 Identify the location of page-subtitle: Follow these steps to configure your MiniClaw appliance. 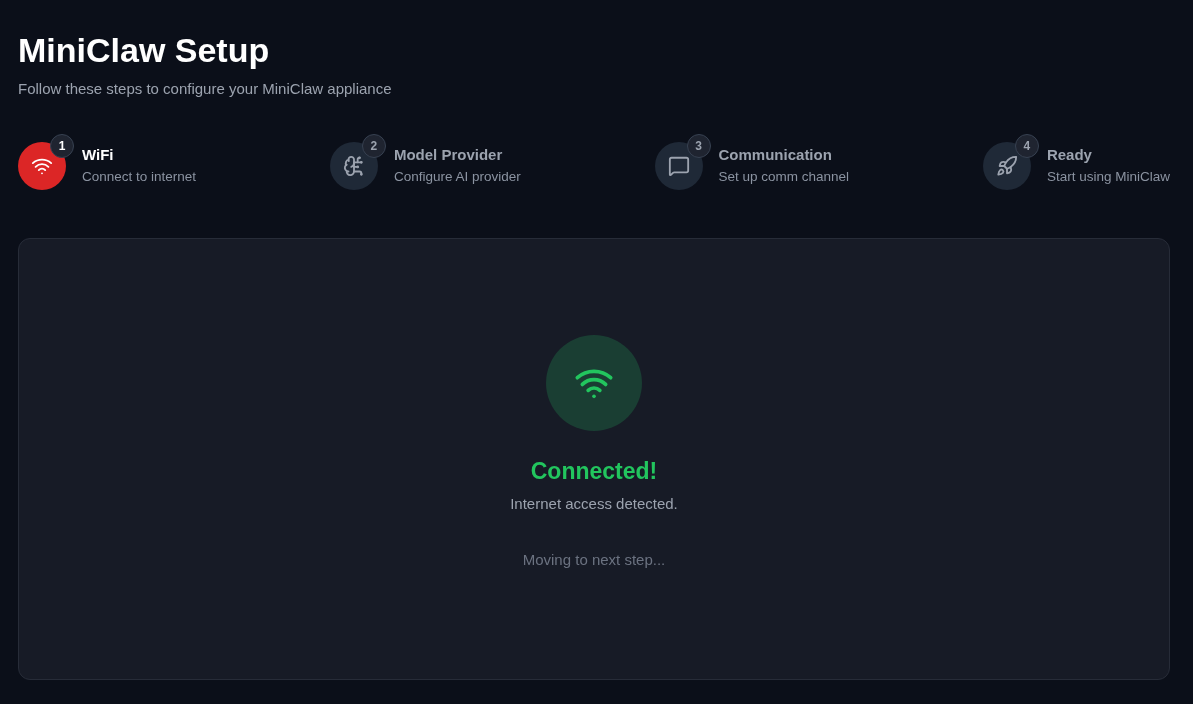
(205, 89).